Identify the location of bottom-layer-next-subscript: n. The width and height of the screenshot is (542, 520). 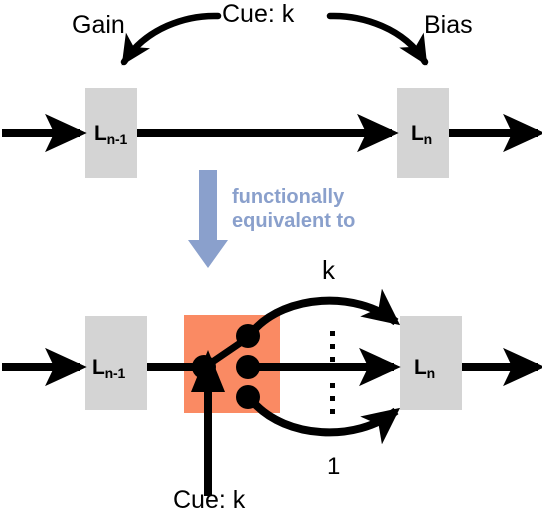
(431, 373).